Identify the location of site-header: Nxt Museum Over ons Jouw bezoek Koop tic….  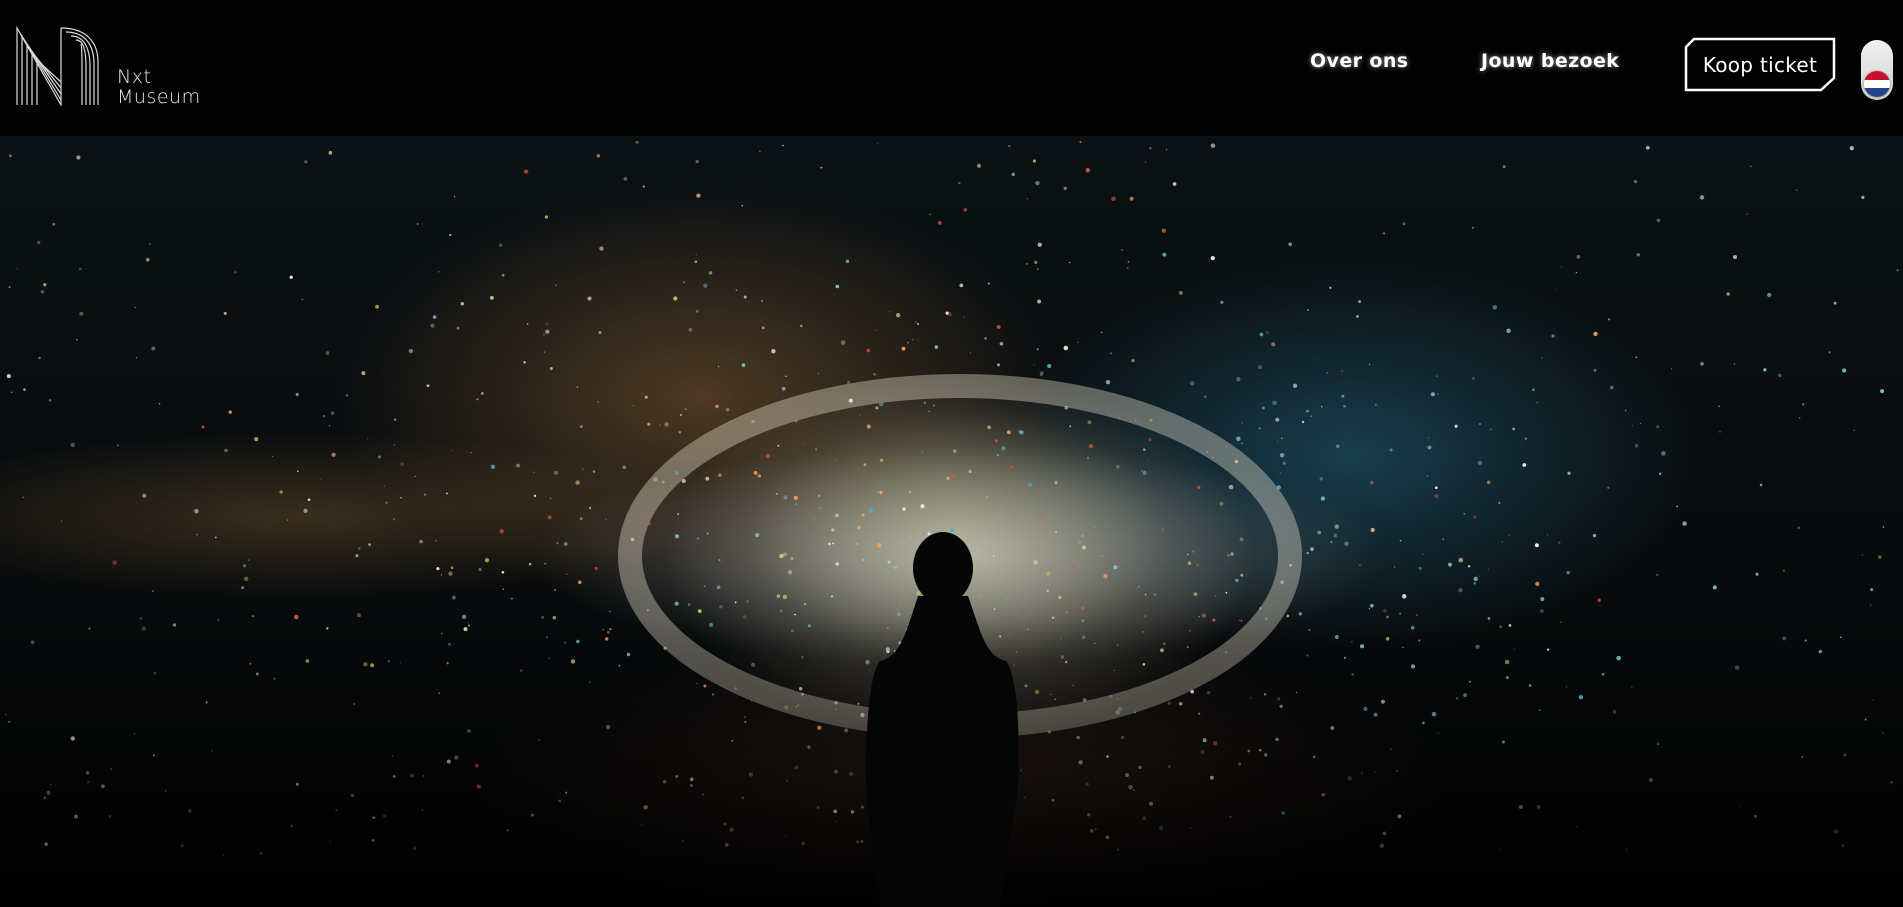
(951, 68).